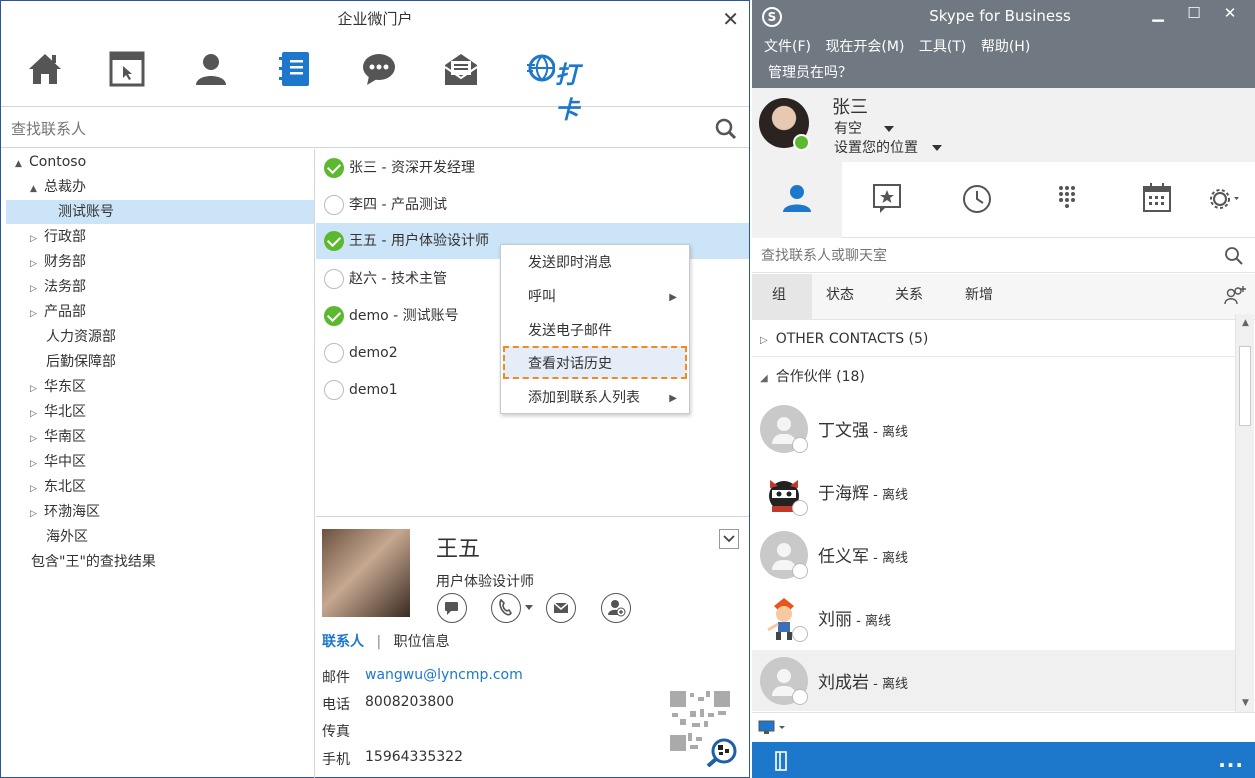 The height and width of the screenshot is (778, 1255). I want to click on mail-icon, so click(461, 69).